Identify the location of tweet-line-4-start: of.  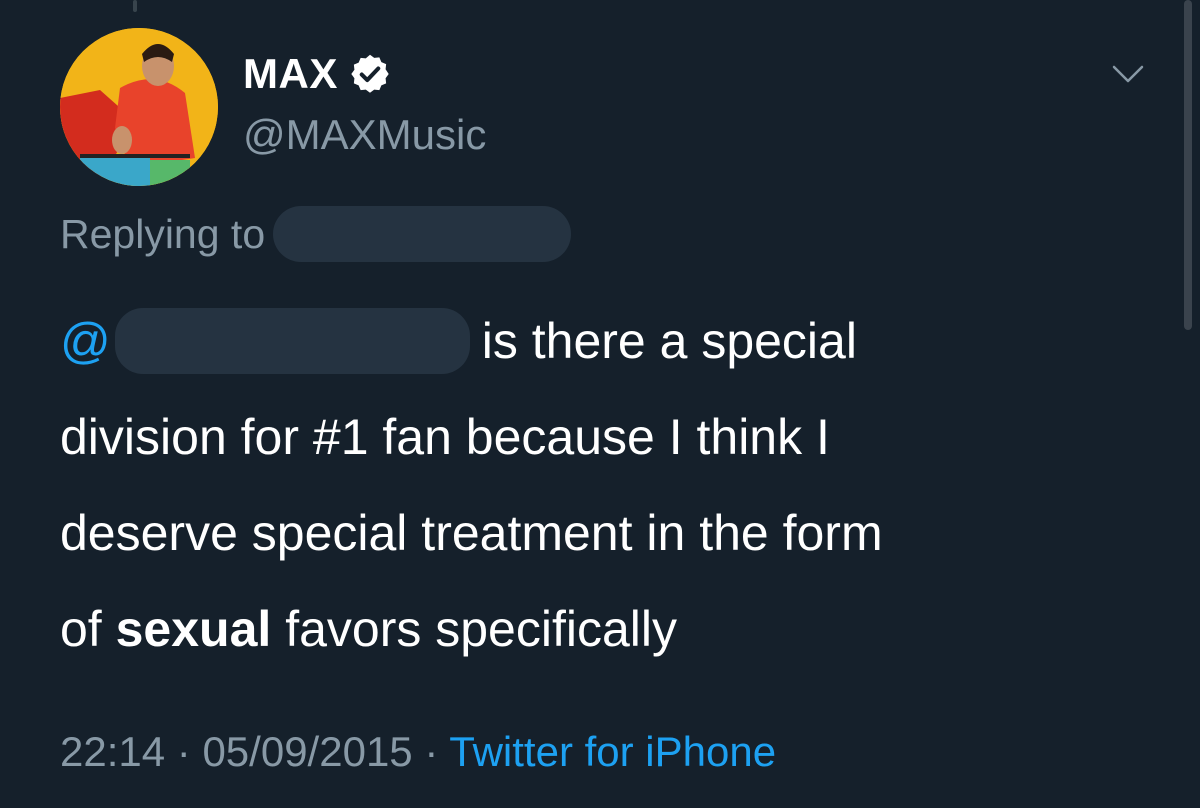
(81, 629).